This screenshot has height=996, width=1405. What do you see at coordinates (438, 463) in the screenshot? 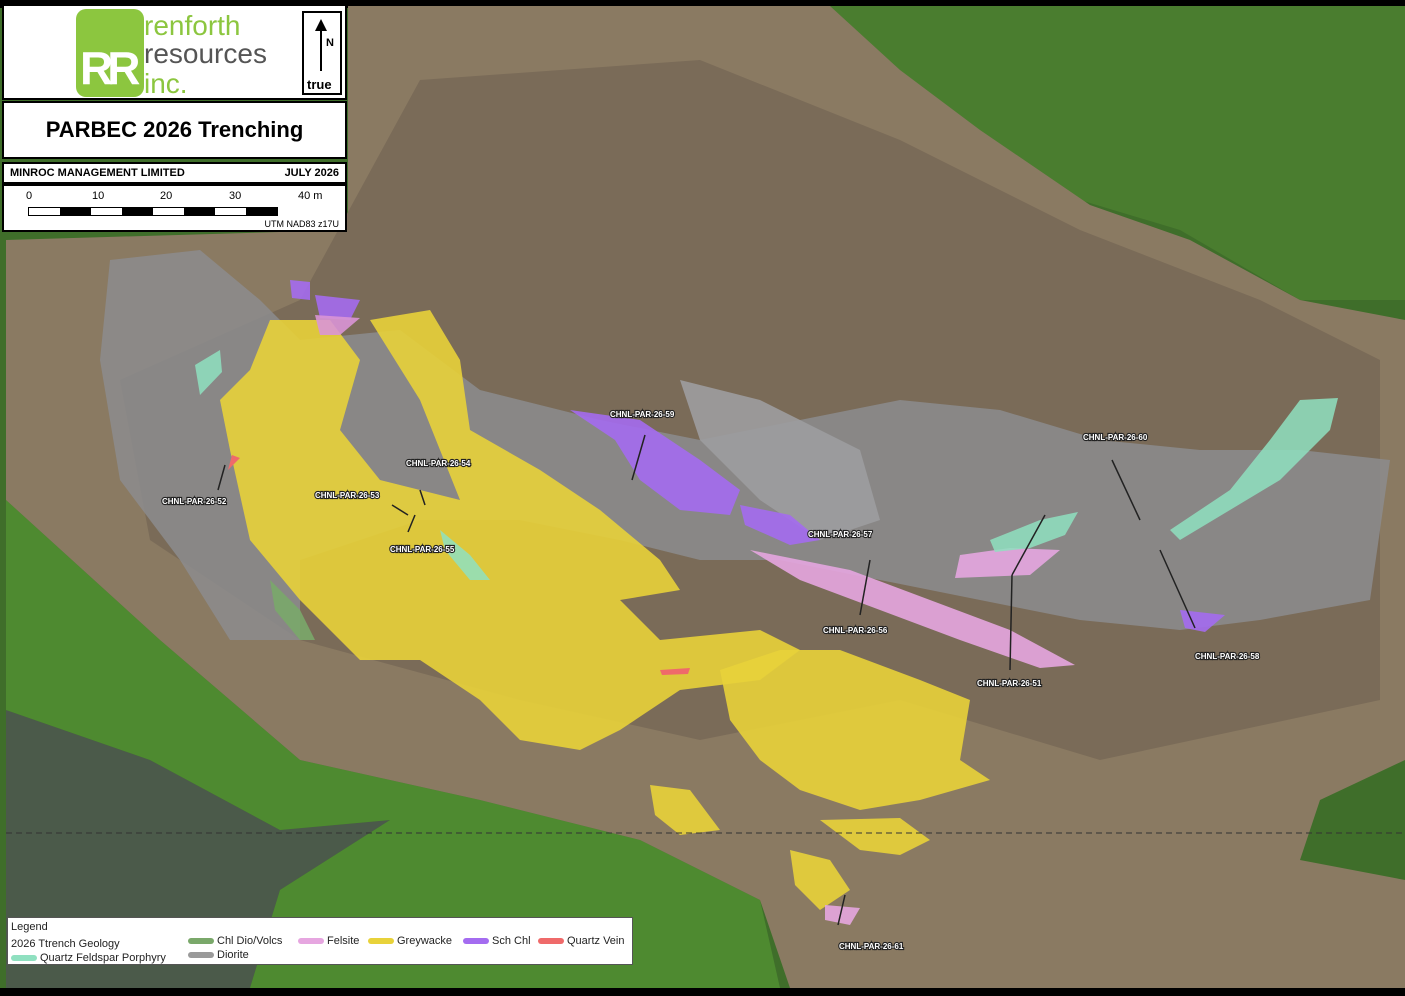
I see `trench-label-54: CHNL-PAR-26-54` at bounding box center [438, 463].